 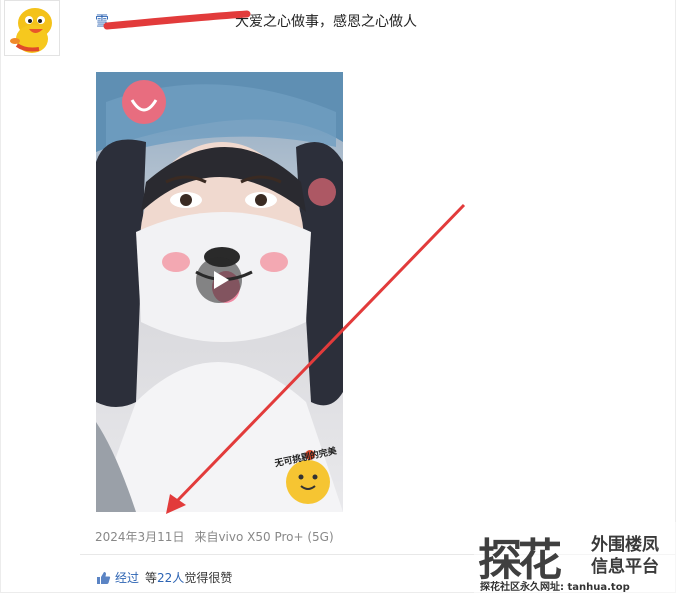 I want to click on redaction-mark, so click(x=177, y=20).